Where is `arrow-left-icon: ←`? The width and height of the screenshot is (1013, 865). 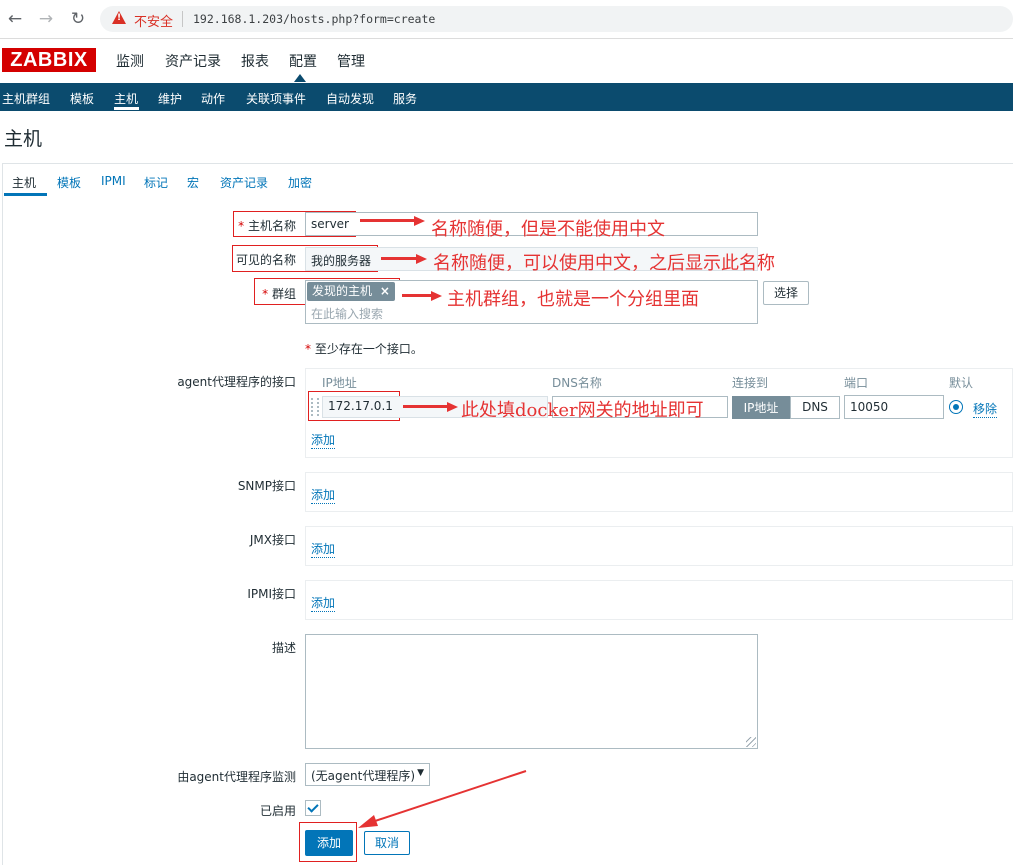 arrow-left-icon: ← is located at coordinates (15, 19).